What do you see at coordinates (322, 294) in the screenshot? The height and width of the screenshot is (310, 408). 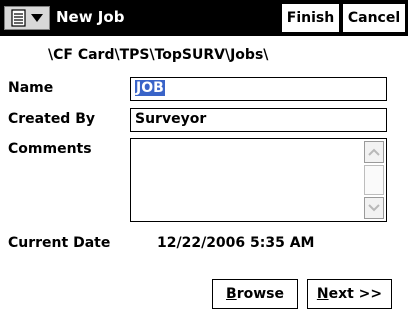 I see `next-mnemonic: N` at bounding box center [322, 294].